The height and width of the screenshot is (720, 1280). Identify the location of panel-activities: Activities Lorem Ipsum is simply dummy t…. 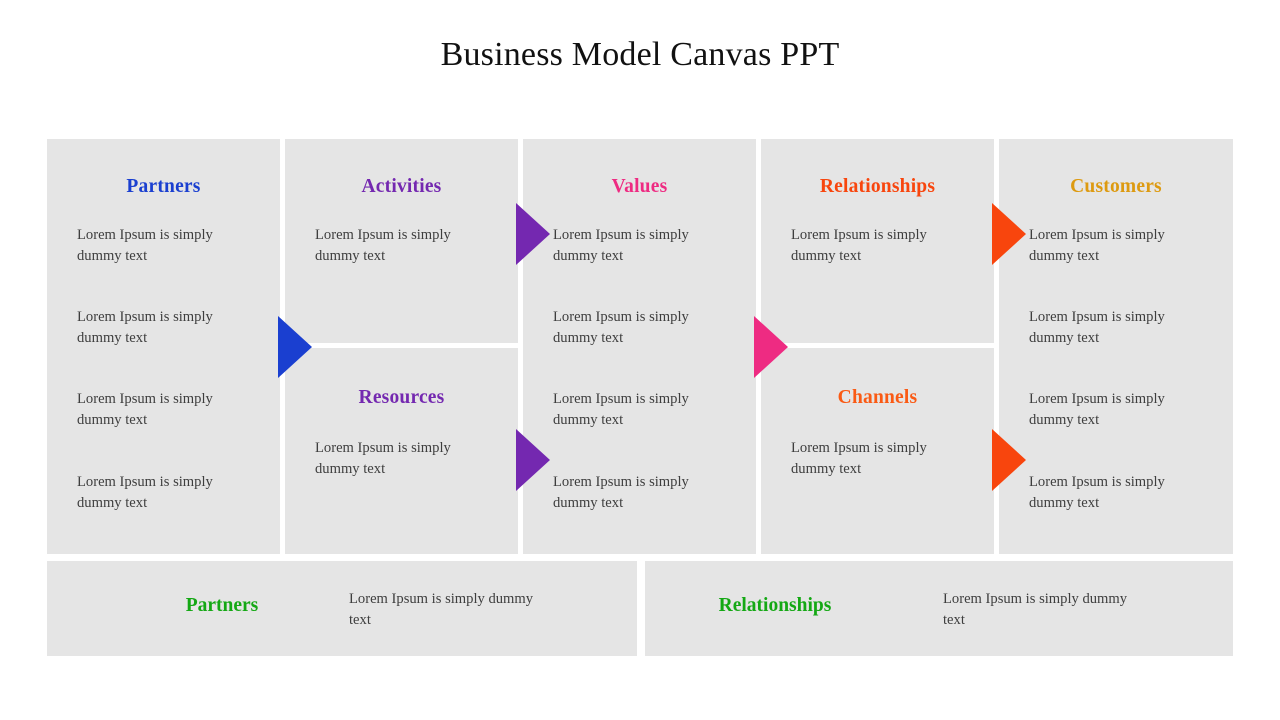
(401, 241).